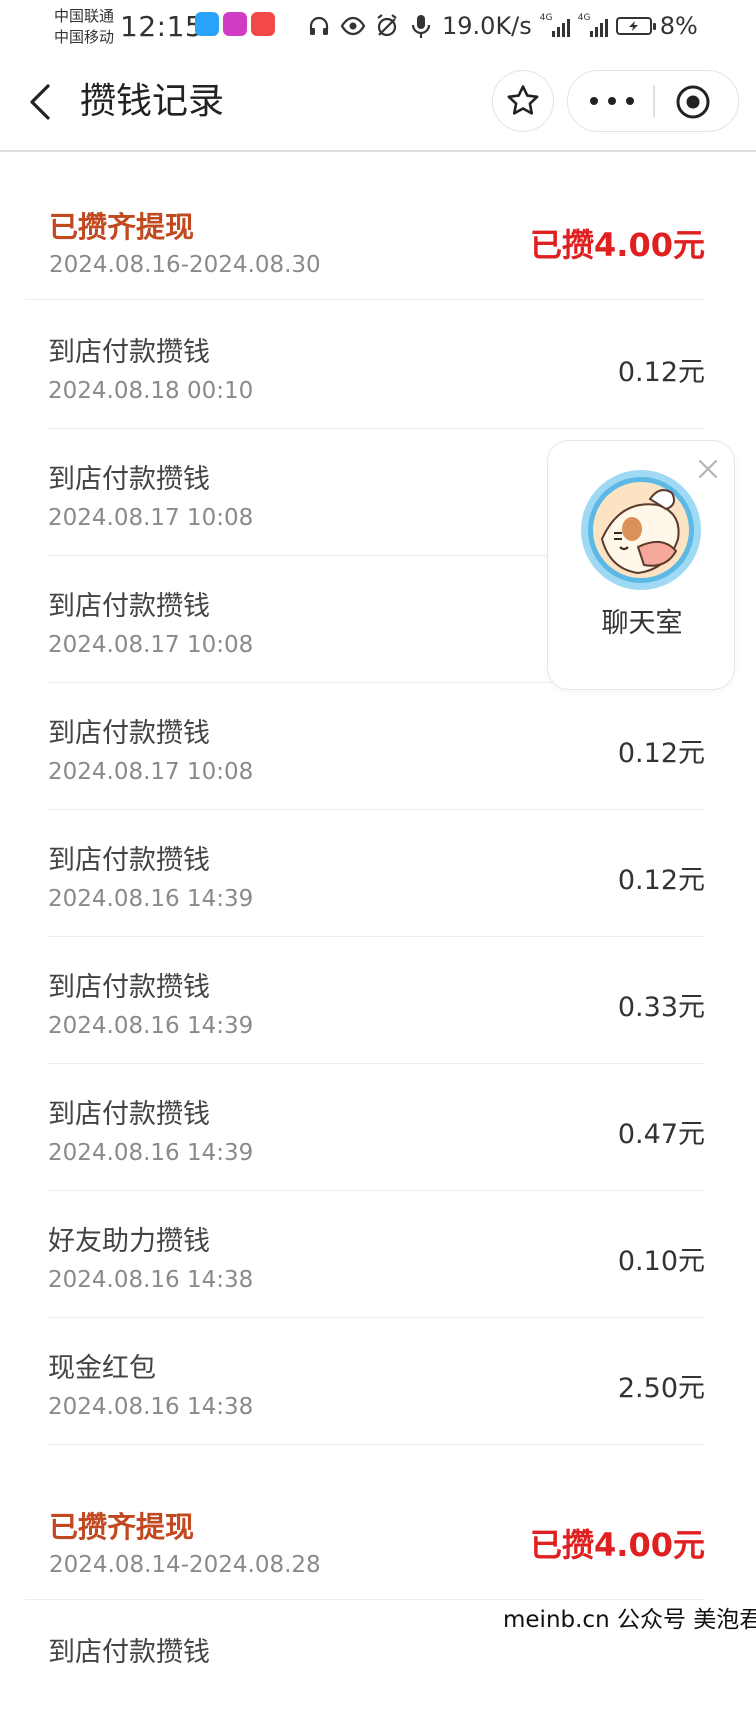 This screenshot has width=756, height=1729. What do you see at coordinates (661, 1007) in the screenshot?
I see `record-amount: 0.33元` at bounding box center [661, 1007].